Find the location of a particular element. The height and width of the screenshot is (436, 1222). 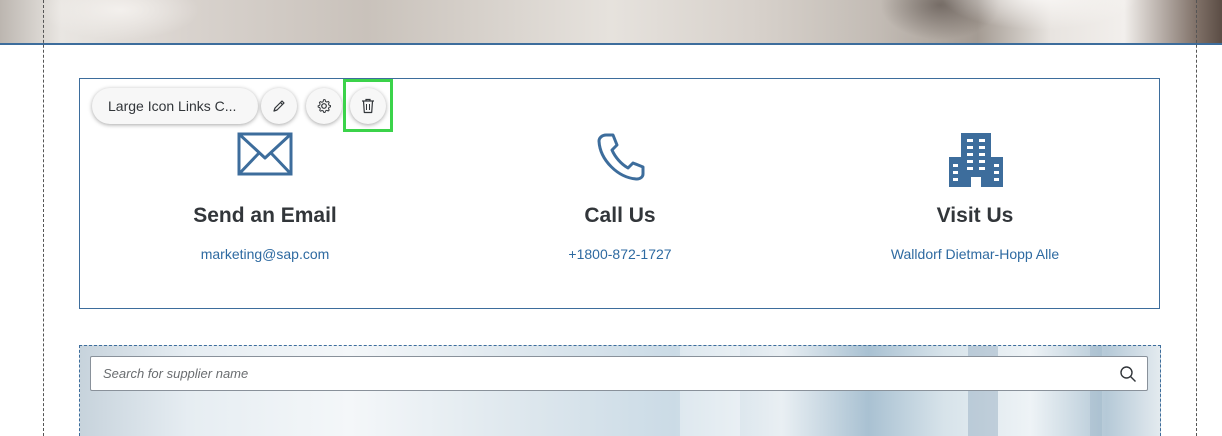

search-icon is located at coordinates (1128, 374).